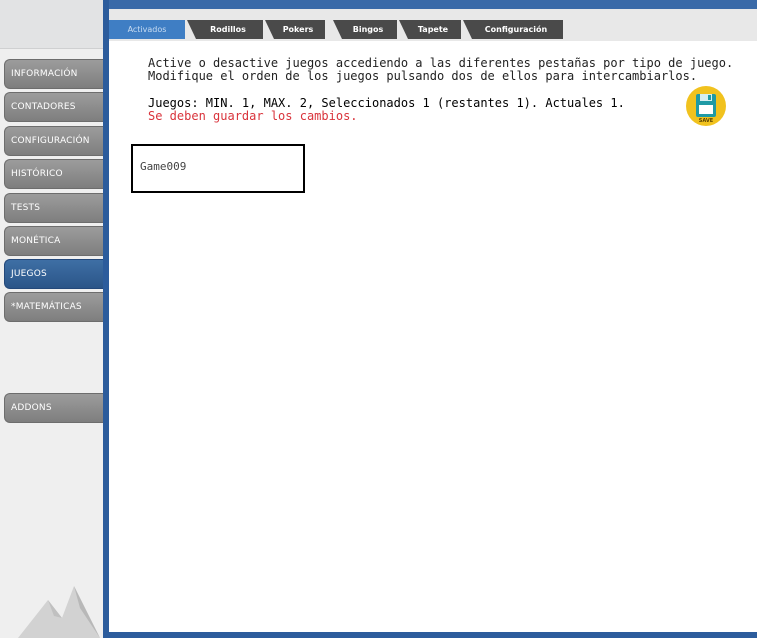 This screenshot has height=638, width=757. What do you see at coordinates (218, 168) in the screenshot?
I see `game-slot: Game009` at bounding box center [218, 168].